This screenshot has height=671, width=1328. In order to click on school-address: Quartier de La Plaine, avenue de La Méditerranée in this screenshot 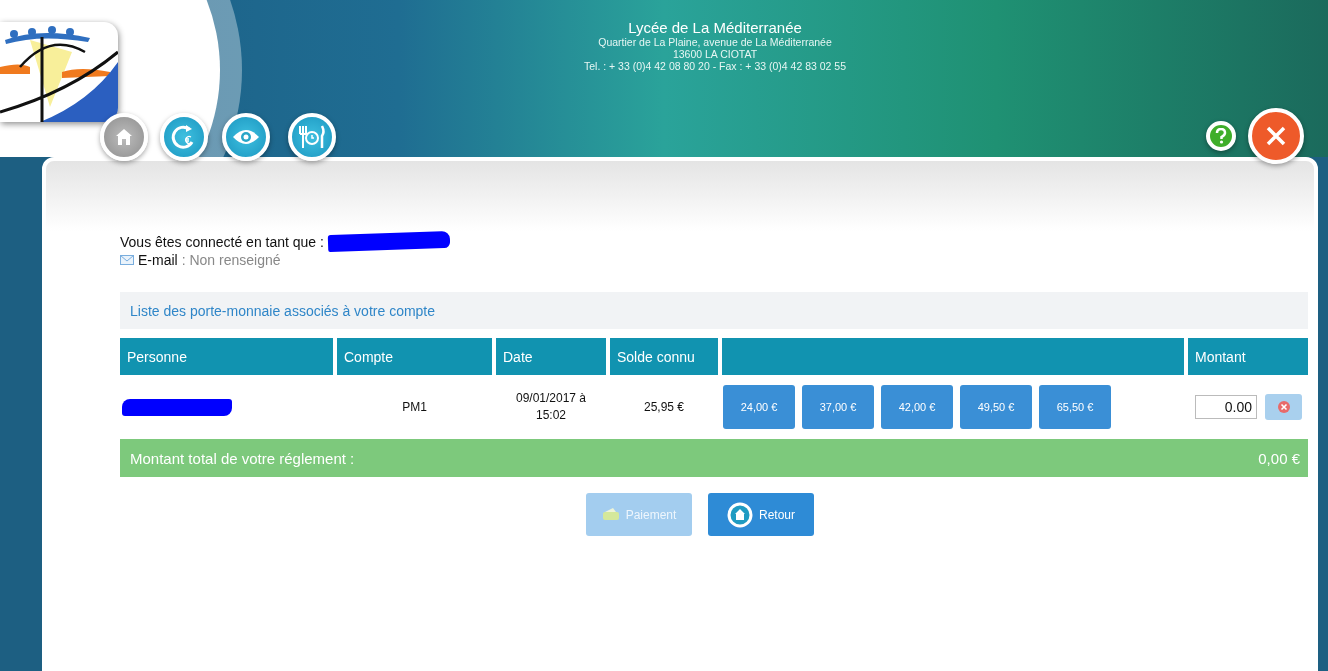, I will do `click(715, 42)`.